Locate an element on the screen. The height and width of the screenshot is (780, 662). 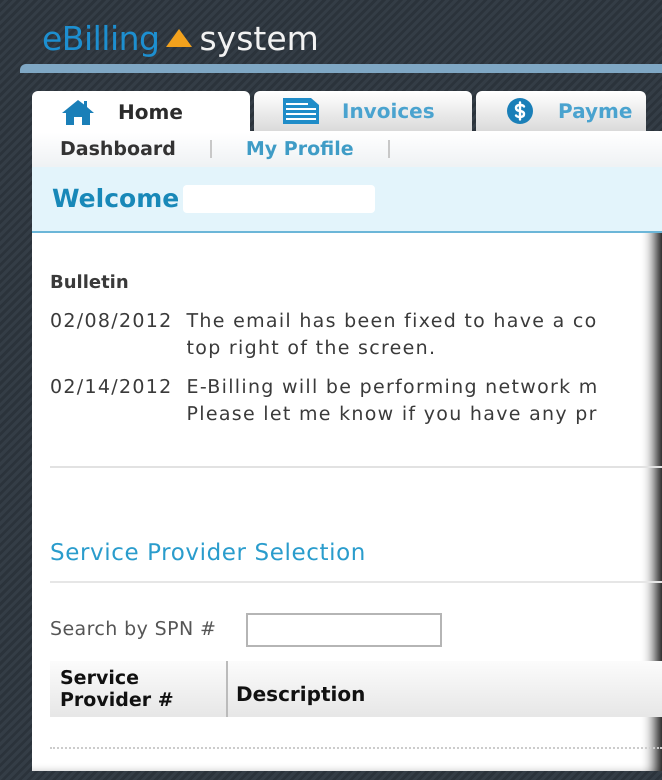
subnav-link: My Profile is located at coordinates (317, 149).